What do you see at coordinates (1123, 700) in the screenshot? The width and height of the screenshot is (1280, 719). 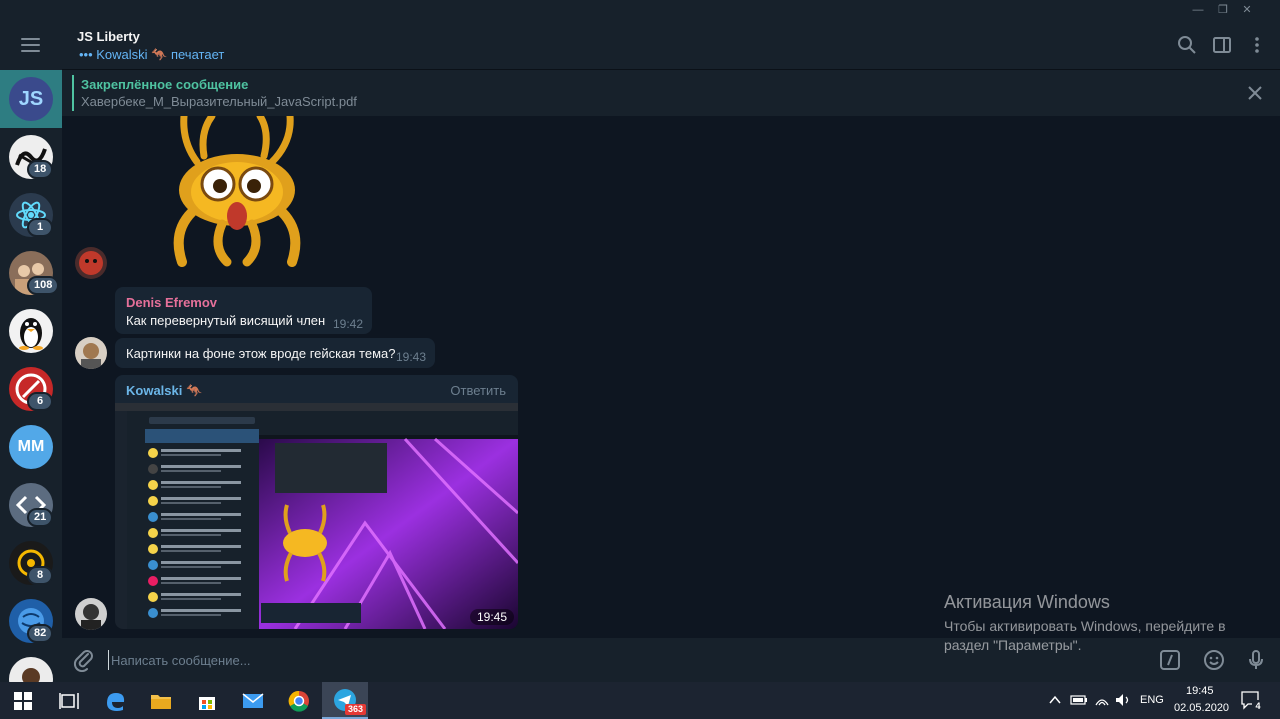 I see `volume-icon` at bounding box center [1123, 700].